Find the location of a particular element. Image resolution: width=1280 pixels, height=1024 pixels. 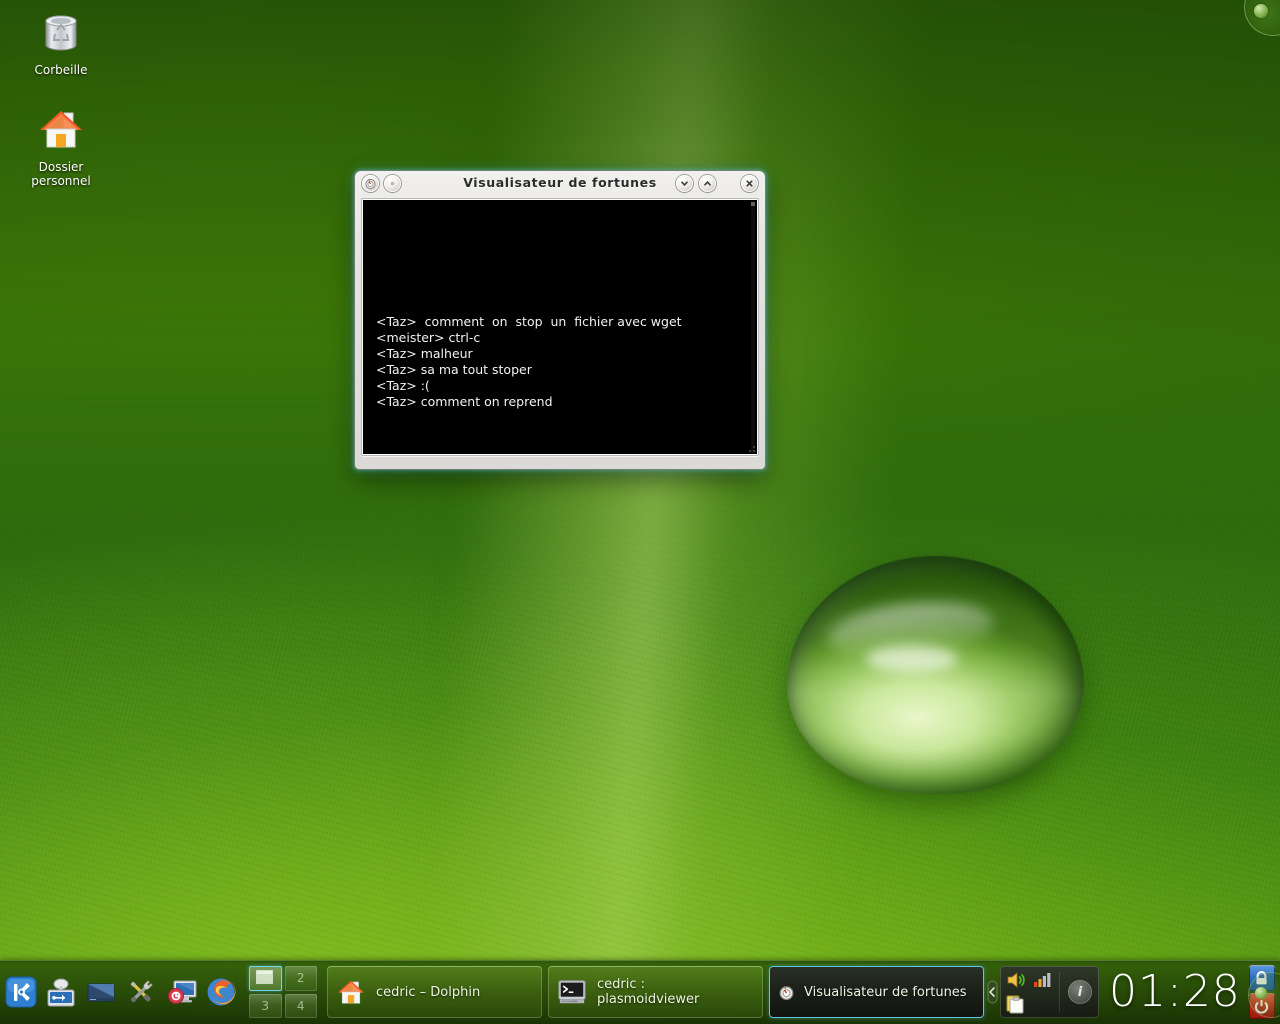

droplet-specular is located at coordinates (912, 659).